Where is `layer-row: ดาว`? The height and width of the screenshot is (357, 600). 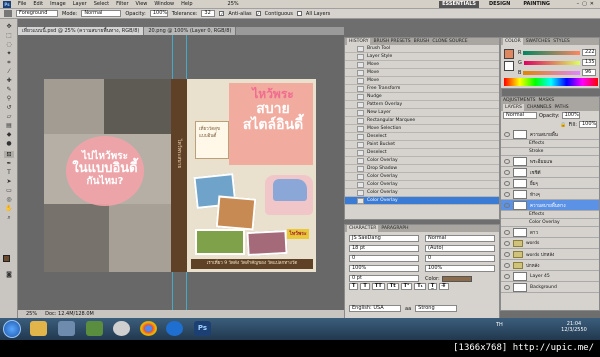 layer-row: ดาว is located at coordinates (550, 232).